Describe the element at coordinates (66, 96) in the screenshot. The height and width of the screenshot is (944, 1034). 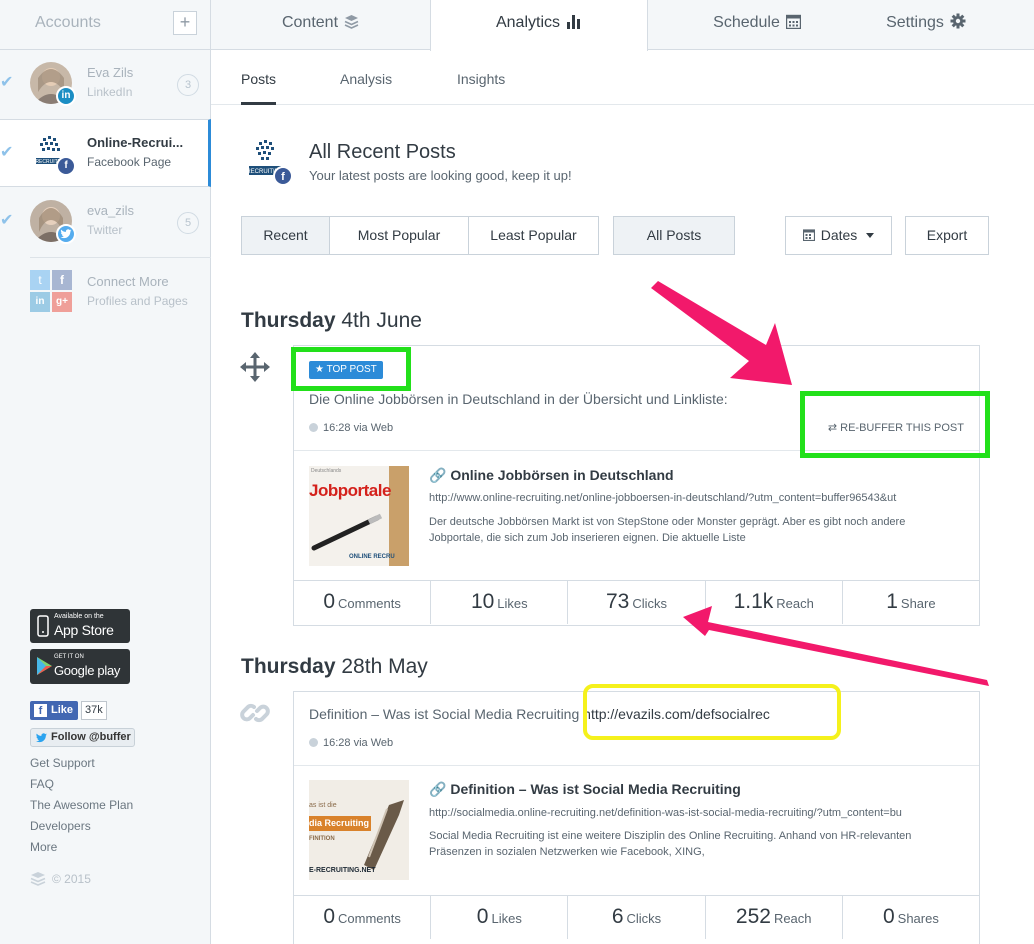
I see `linkedin-icon: in` at that location.